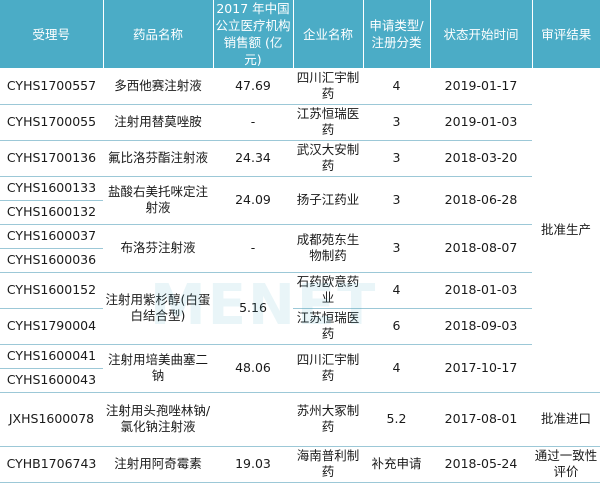 Image resolution: width=600 pixels, height=490 pixels. Describe the element at coordinates (51, 86) in the screenshot. I see `acceptance-no-cell: CYHS1700557` at that location.